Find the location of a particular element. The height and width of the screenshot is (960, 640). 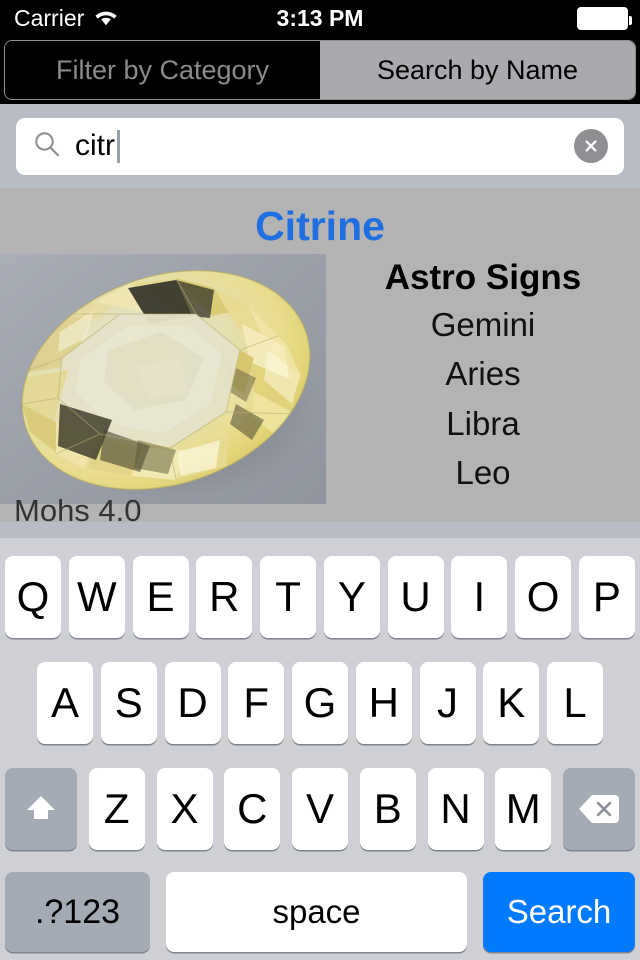

key-w: W is located at coordinates (96, 597).